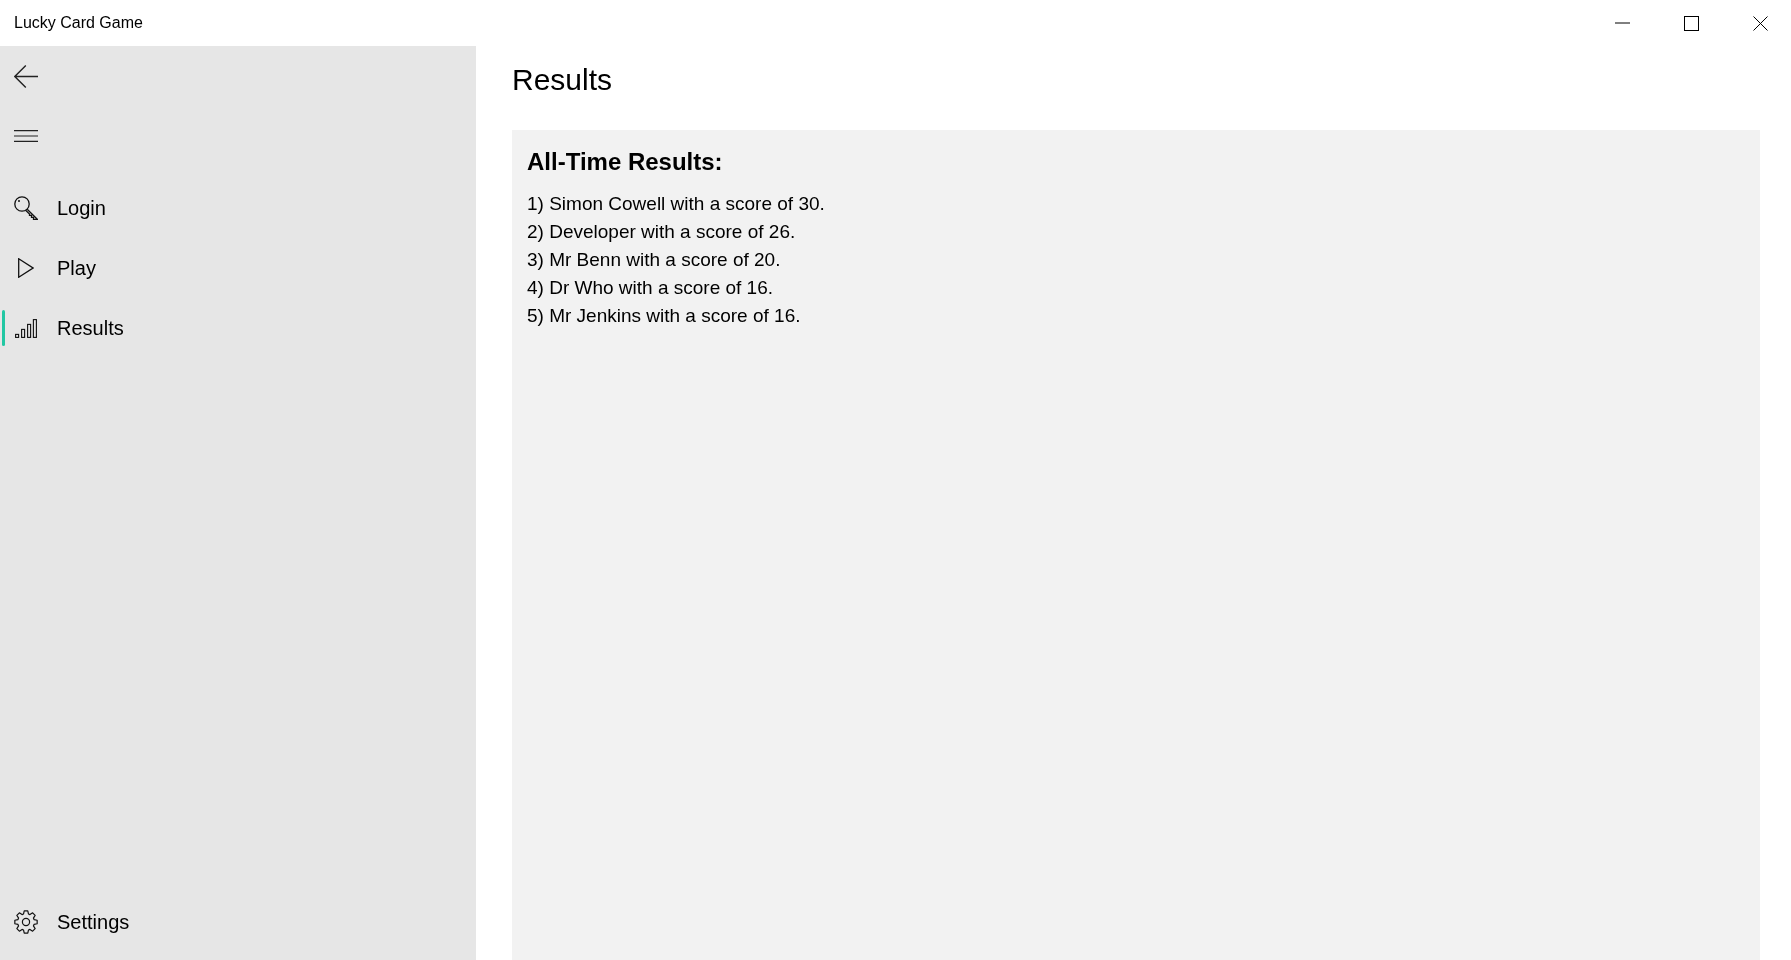 The image size is (1791, 960). What do you see at coordinates (625, 162) in the screenshot?
I see `card-heading: All-Time Results:` at bounding box center [625, 162].